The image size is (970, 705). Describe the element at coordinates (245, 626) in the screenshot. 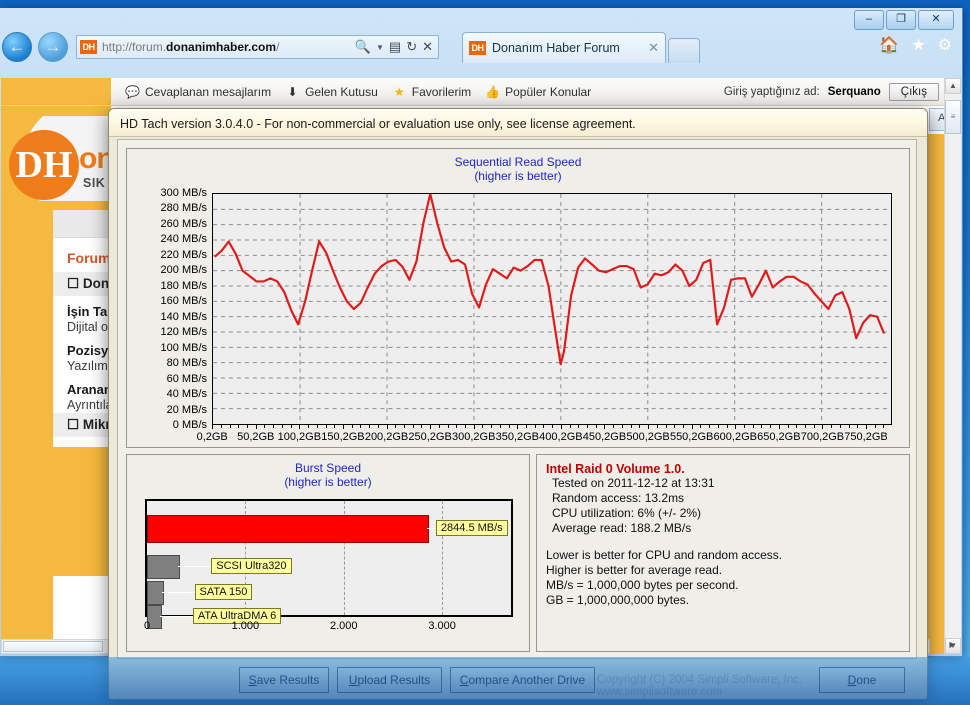

I see `burst-x-tick-label: 1.000` at that location.